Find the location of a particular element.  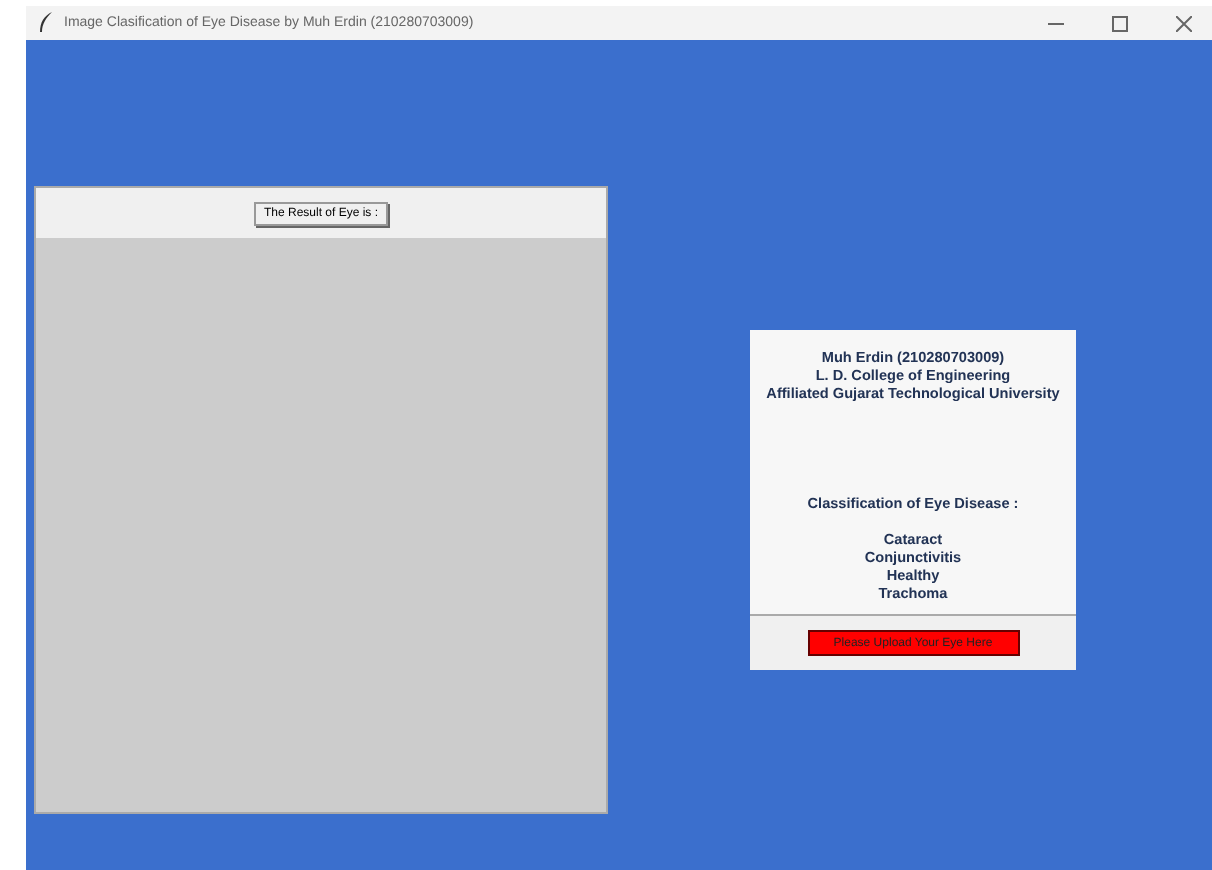

close-icon is located at coordinates (1184, 23).